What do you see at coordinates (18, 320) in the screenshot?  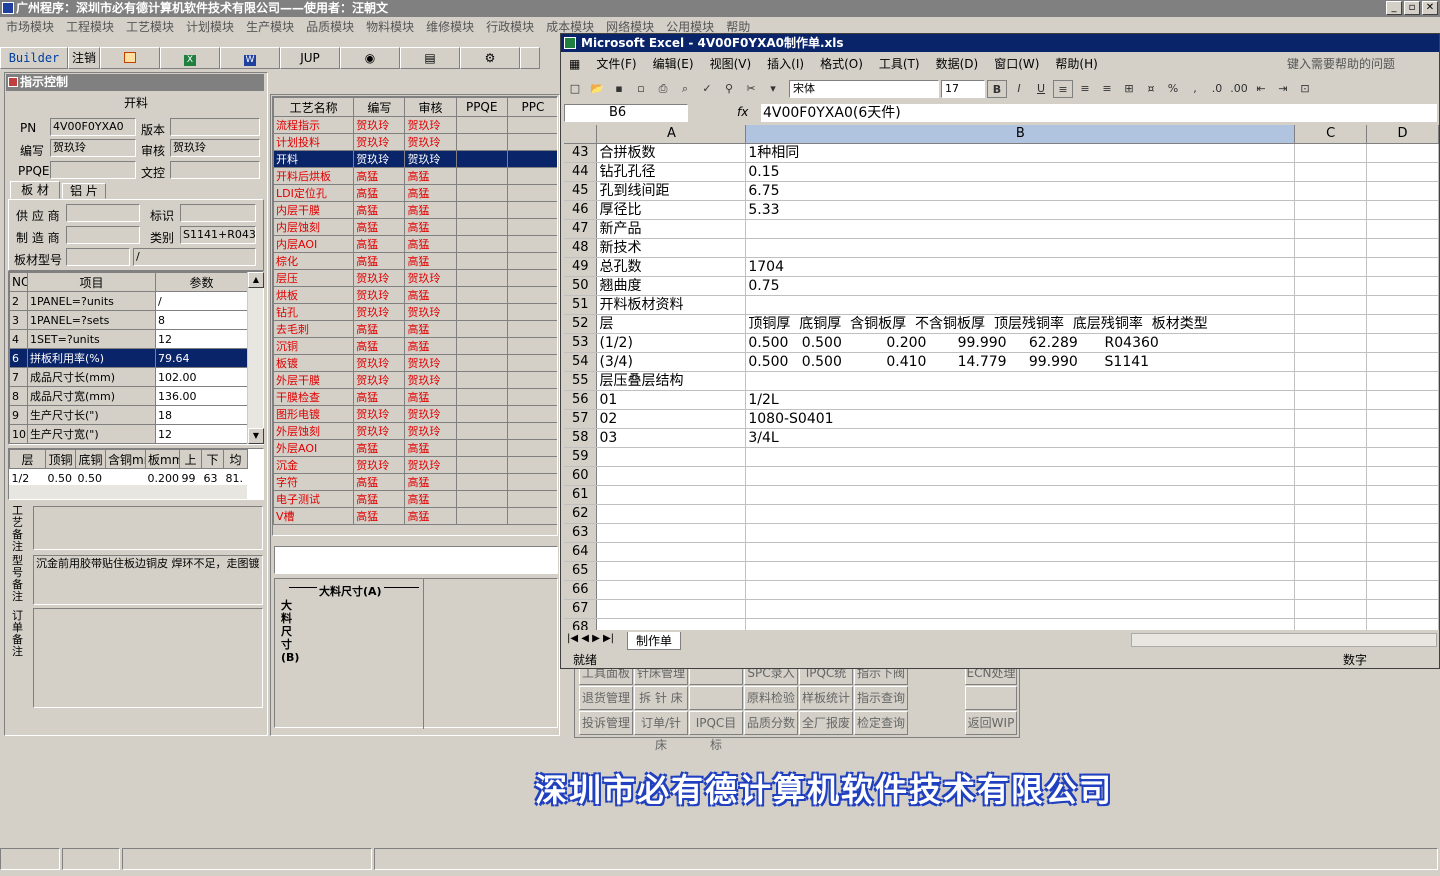 I see `param-cell-no: 3` at bounding box center [18, 320].